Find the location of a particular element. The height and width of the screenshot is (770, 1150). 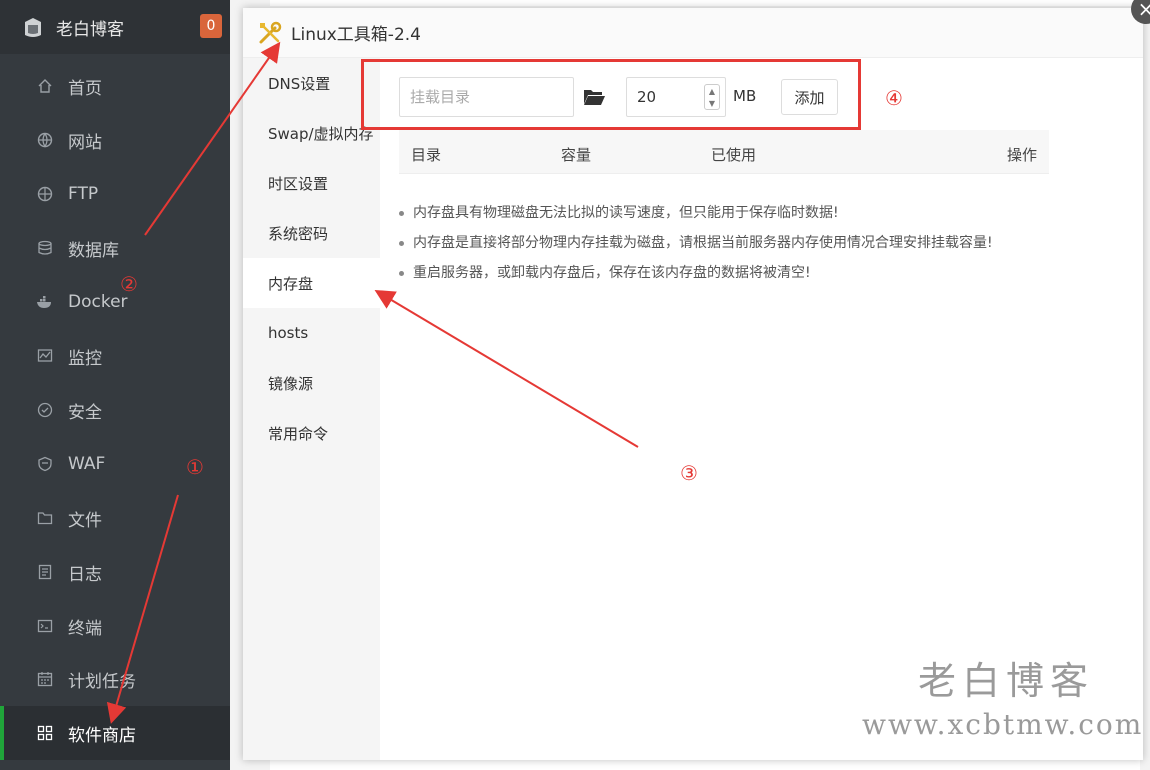

sidebar-item-database: 数据库 is located at coordinates (115, 248).